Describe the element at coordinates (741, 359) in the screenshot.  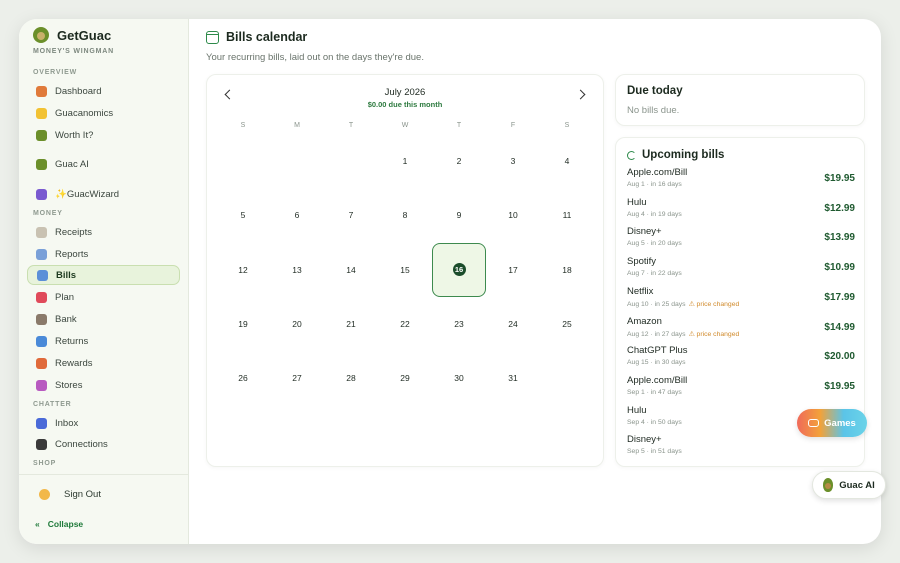
I see `list-item: ChatGPT Plus Aug 15 · in 30 days $20.00` at that location.